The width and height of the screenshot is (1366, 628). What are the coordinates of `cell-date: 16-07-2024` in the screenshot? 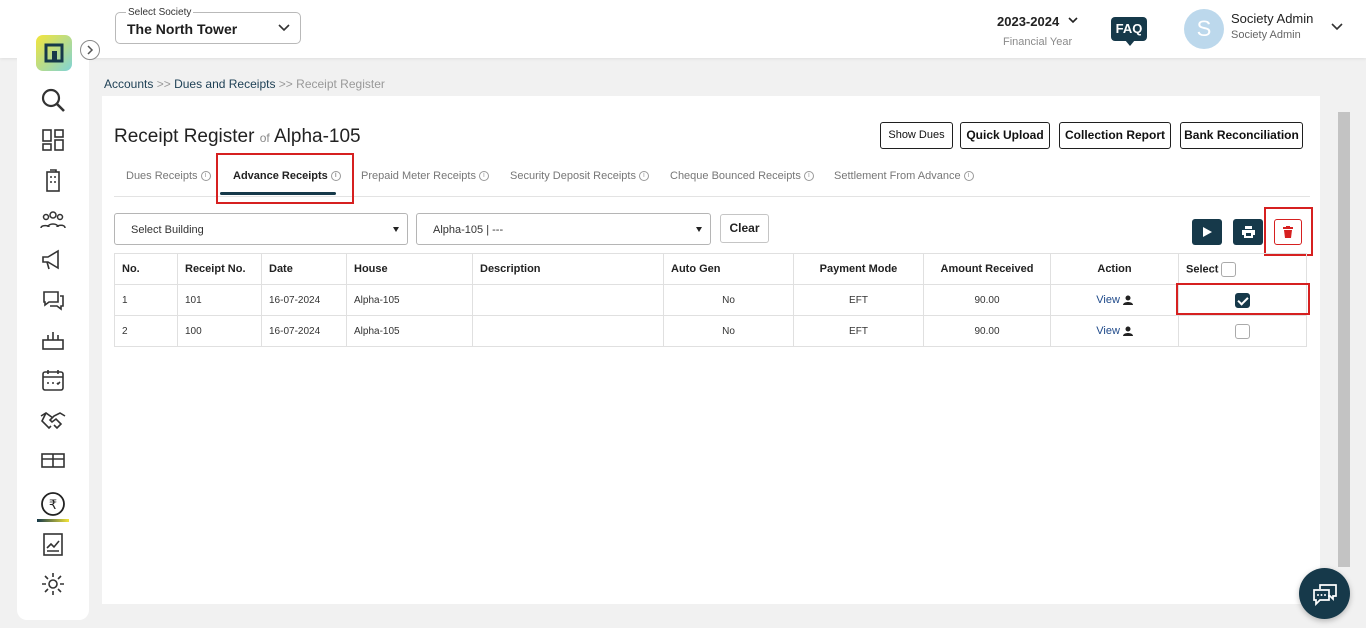 It's located at (304, 331).